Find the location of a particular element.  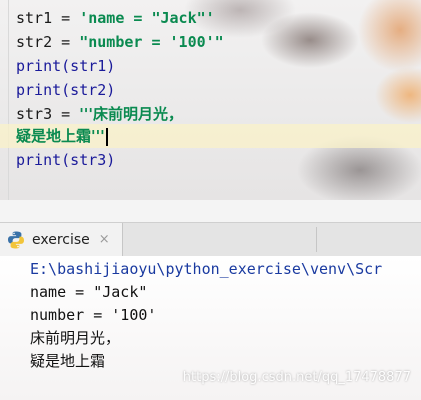

code-line-2: str2 = "number = '100'" is located at coordinates (120, 42).